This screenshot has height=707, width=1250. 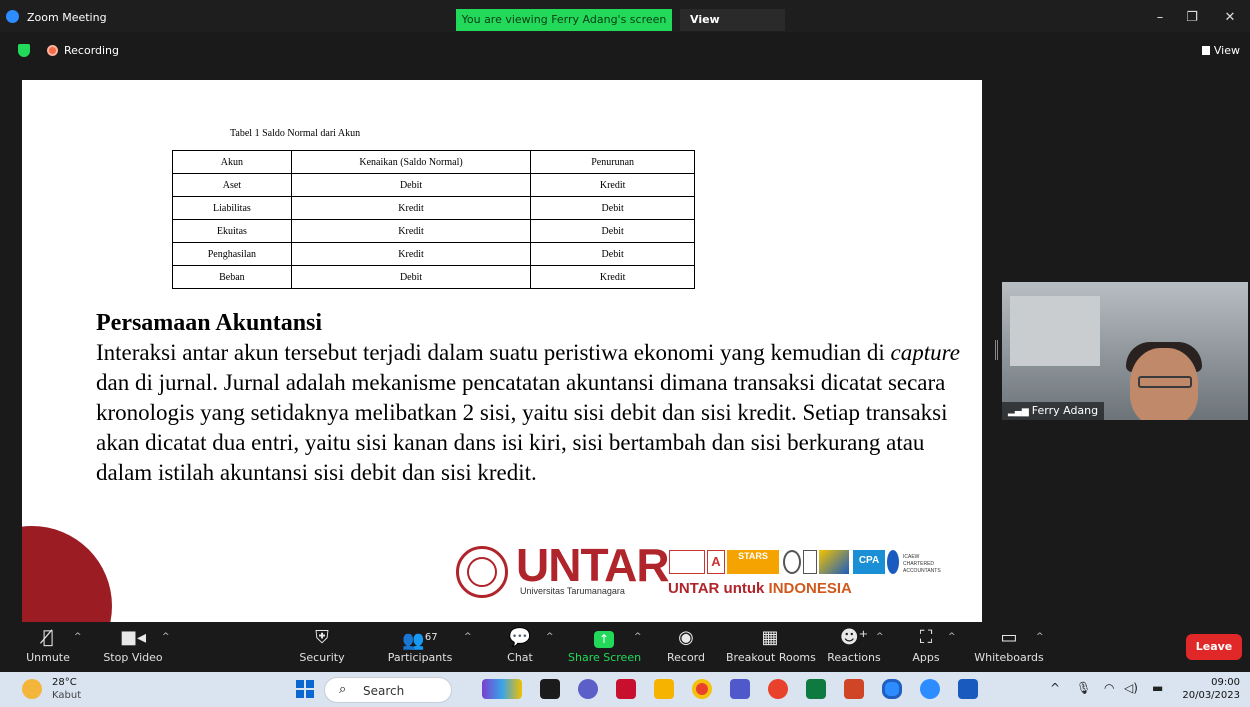 I want to click on taskbar-clock: 09:00 20/03/2023, so click(x=1211, y=689).